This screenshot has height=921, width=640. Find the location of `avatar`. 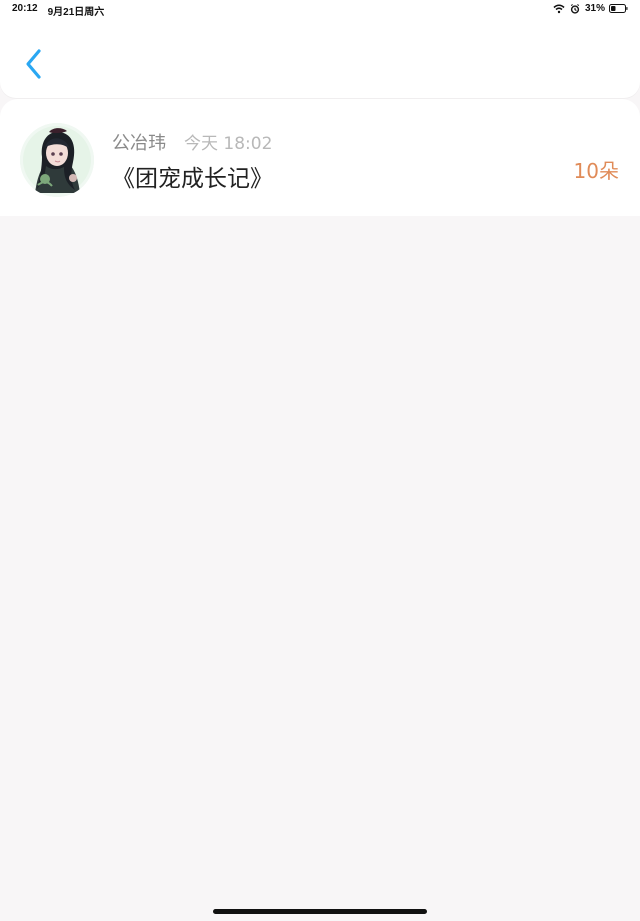

avatar is located at coordinates (57, 160).